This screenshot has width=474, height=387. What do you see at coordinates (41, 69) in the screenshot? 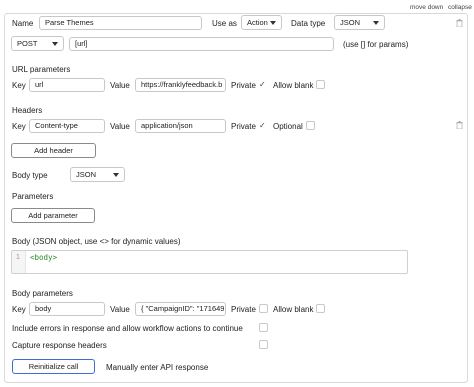
I see `url-parameters-title: URL parameters` at bounding box center [41, 69].